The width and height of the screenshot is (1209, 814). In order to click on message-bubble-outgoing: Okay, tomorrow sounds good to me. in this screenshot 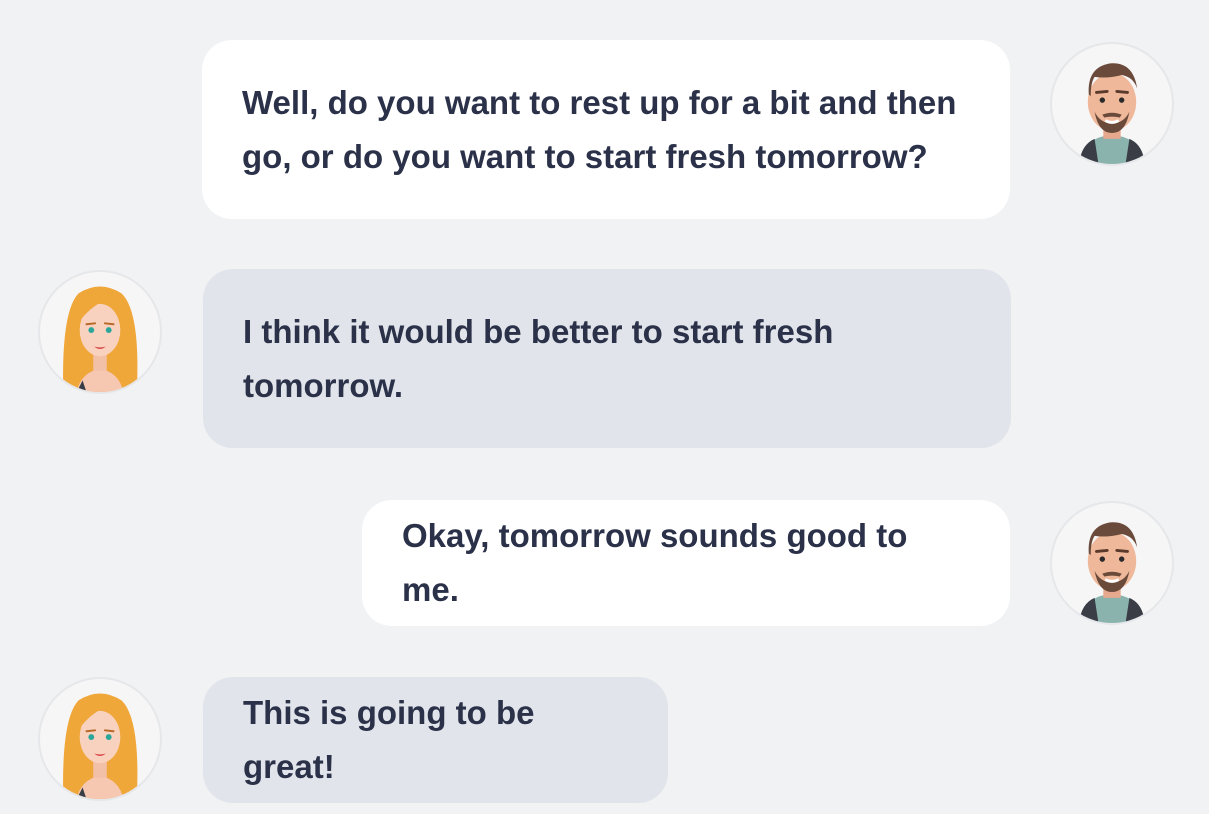, I will do `click(686, 563)`.